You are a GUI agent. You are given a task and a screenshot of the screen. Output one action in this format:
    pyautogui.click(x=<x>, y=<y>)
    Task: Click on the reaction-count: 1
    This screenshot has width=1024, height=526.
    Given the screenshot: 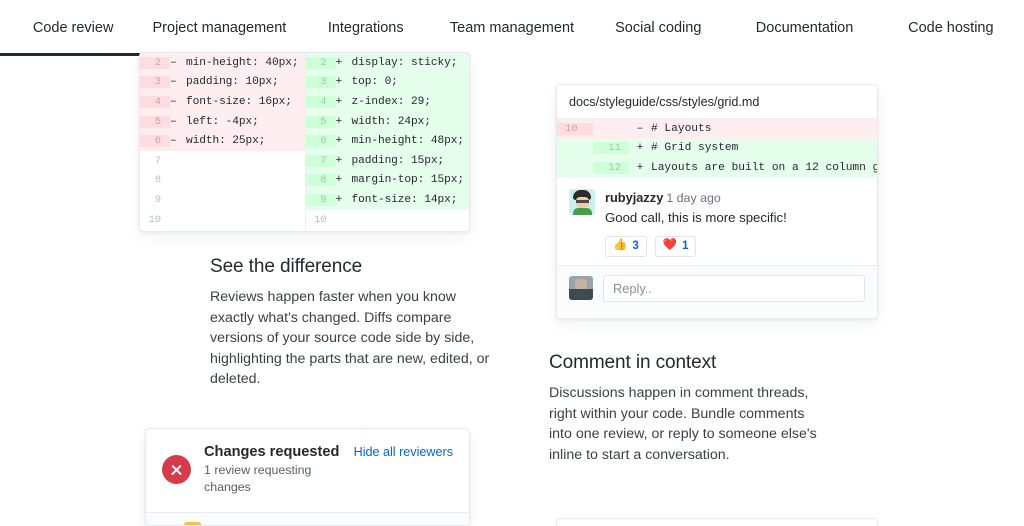 What is the action you would take?
    pyautogui.click(x=685, y=246)
    